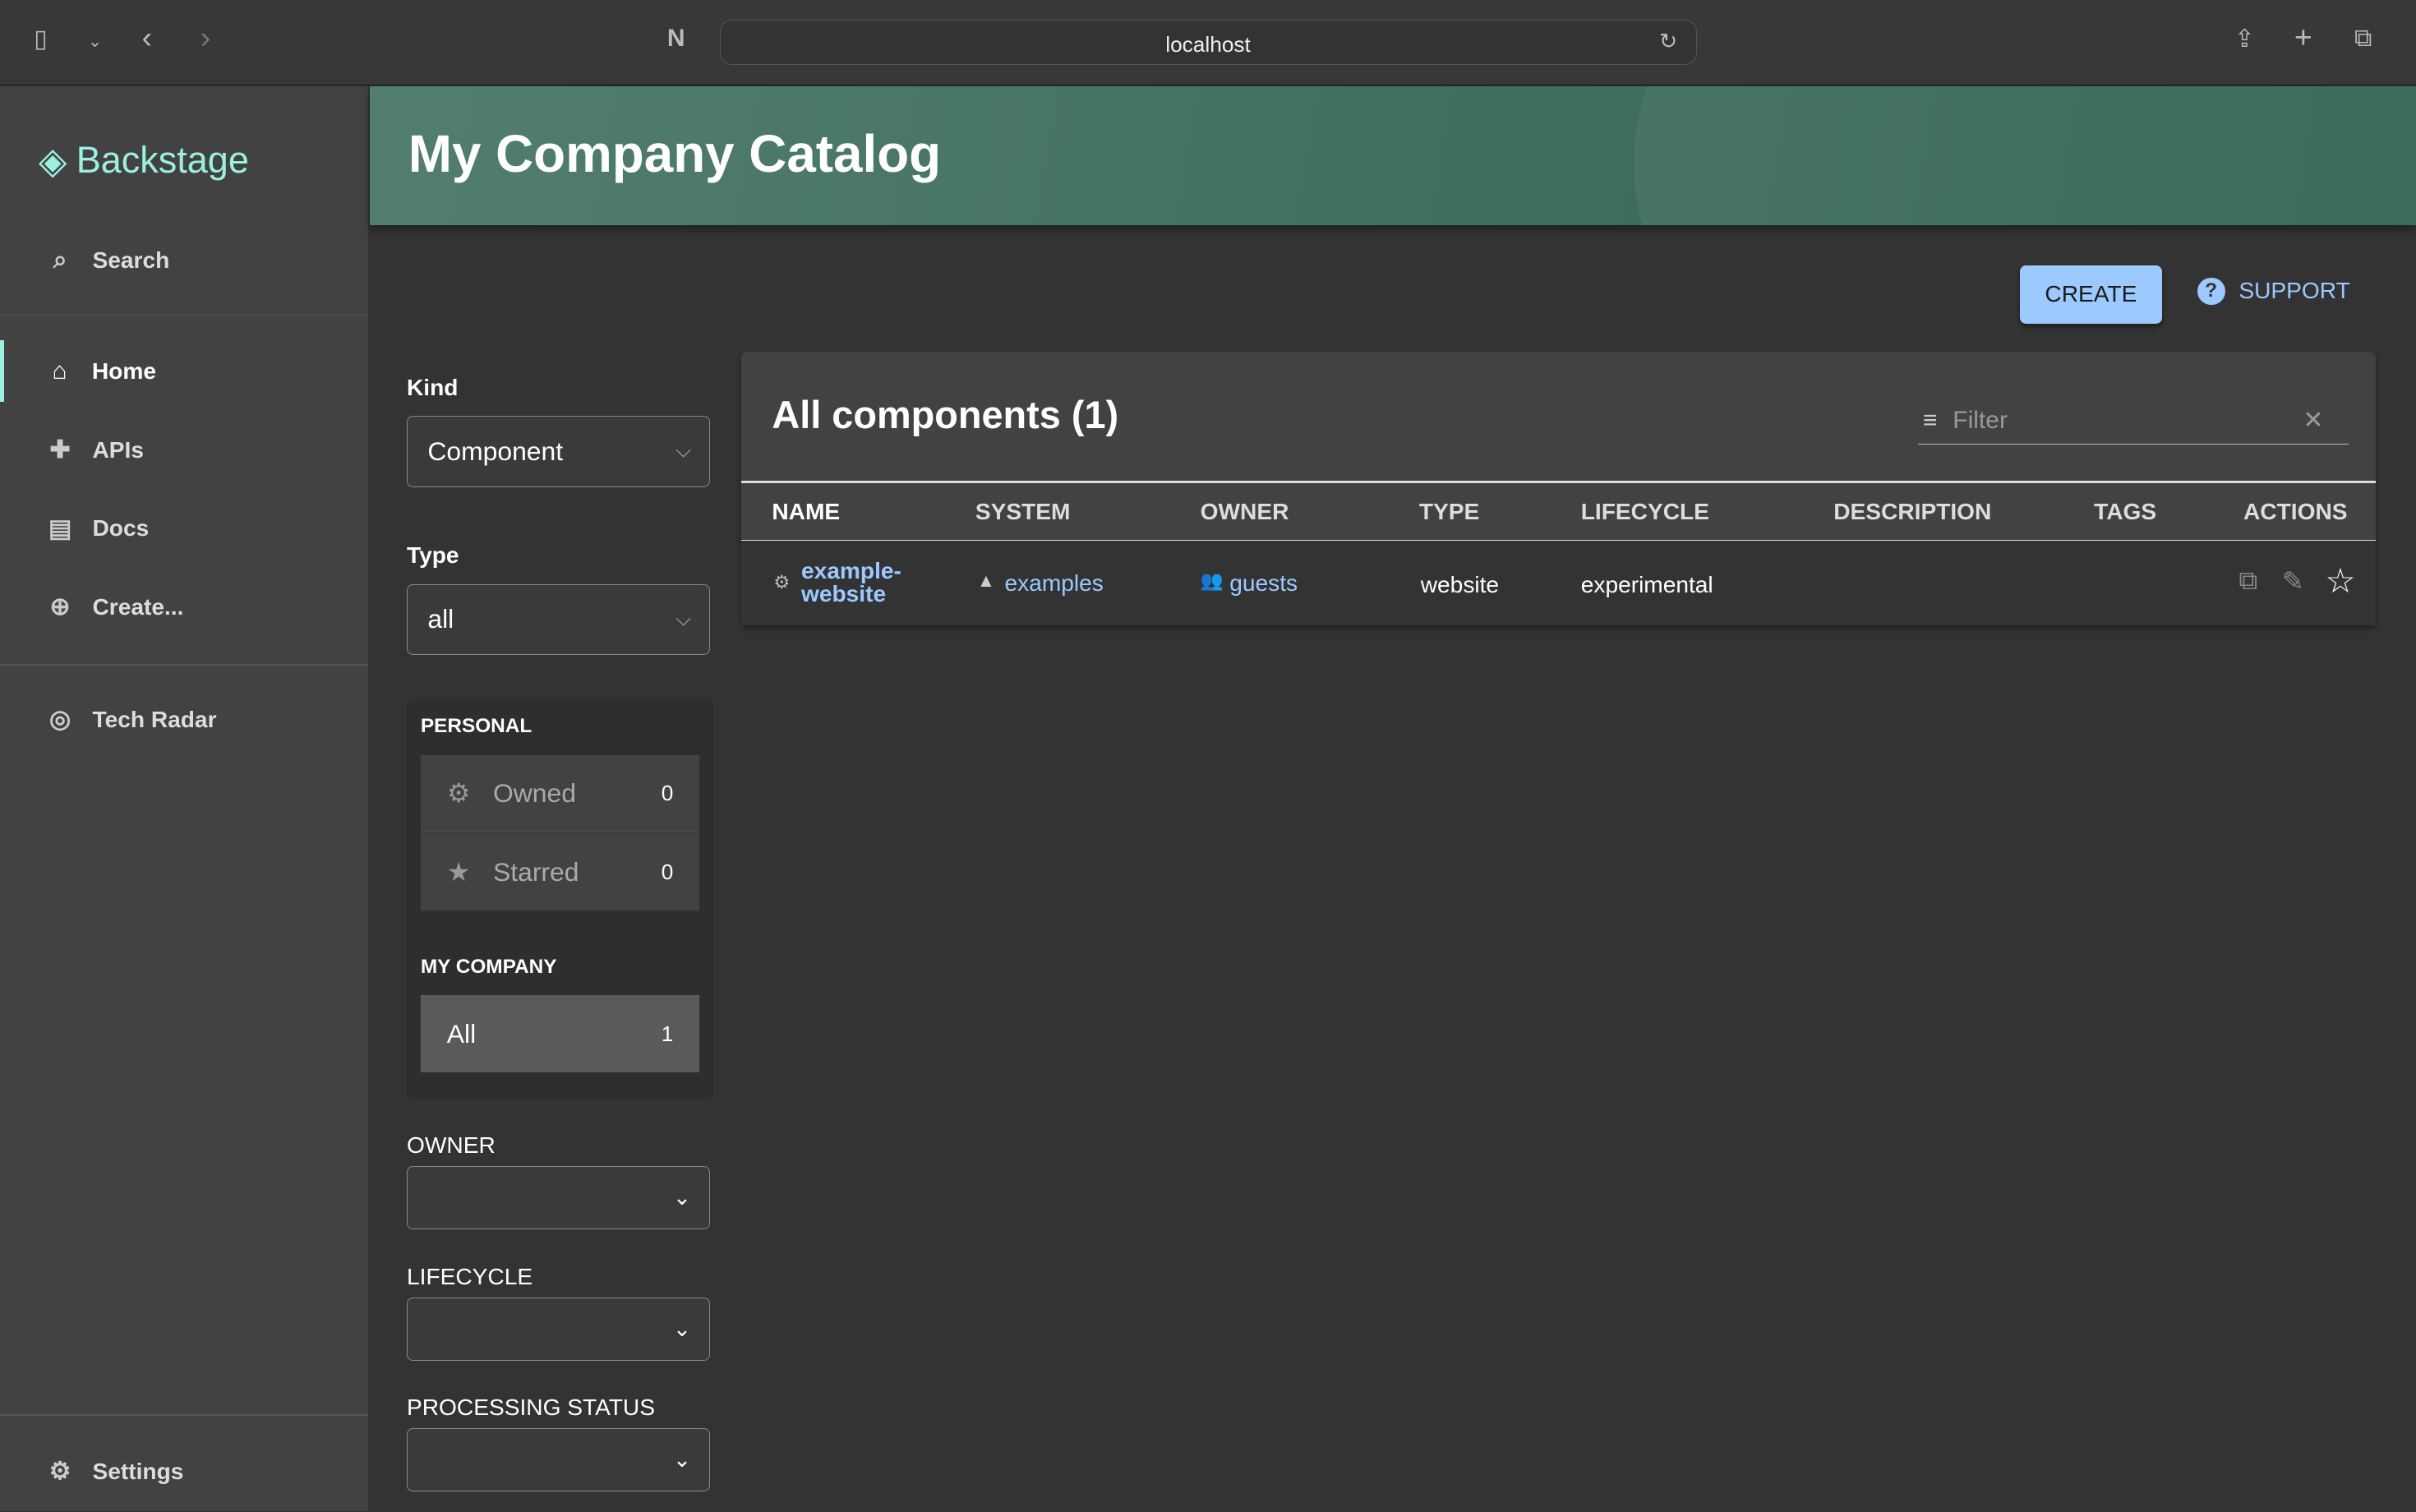  I want to click on home-icon: ⌂, so click(59, 371).